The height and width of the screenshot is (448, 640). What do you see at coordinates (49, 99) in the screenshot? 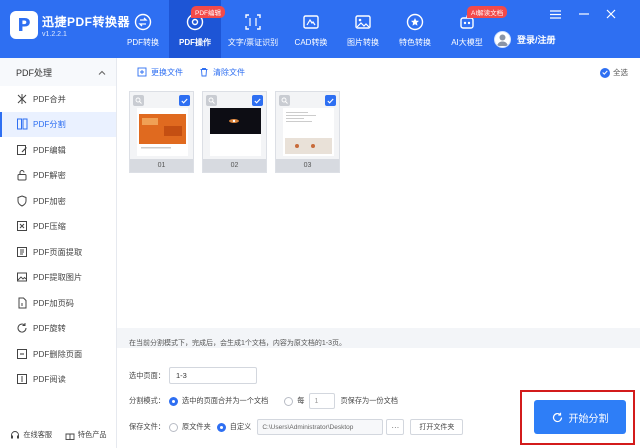
I see `sidebar-item-label: PDF合并` at bounding box center [49, 99].